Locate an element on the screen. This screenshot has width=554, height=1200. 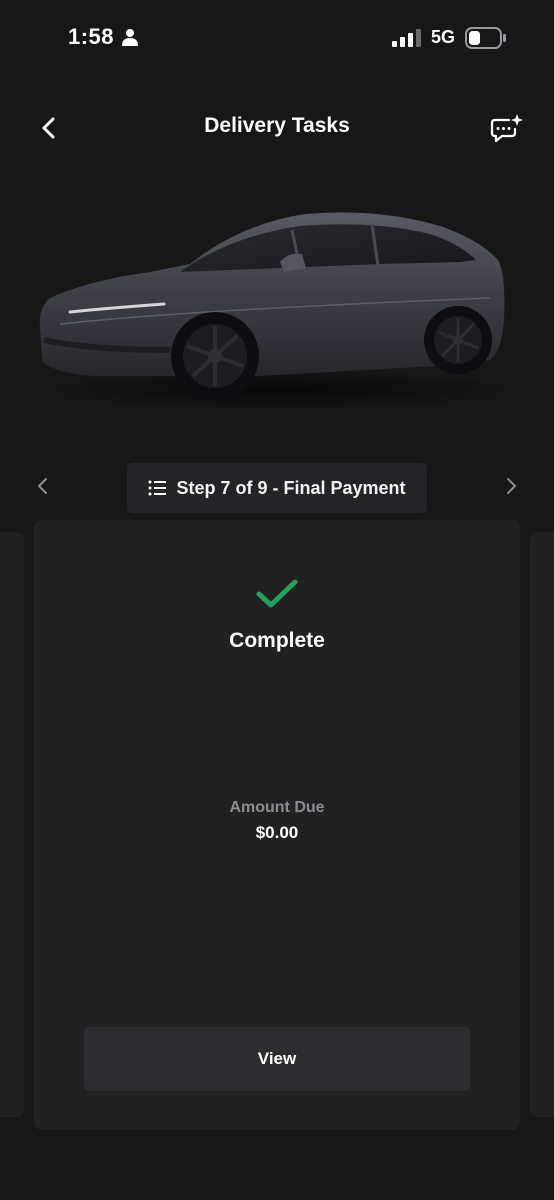
task-status: Complete is located at coordinates (277, 640).